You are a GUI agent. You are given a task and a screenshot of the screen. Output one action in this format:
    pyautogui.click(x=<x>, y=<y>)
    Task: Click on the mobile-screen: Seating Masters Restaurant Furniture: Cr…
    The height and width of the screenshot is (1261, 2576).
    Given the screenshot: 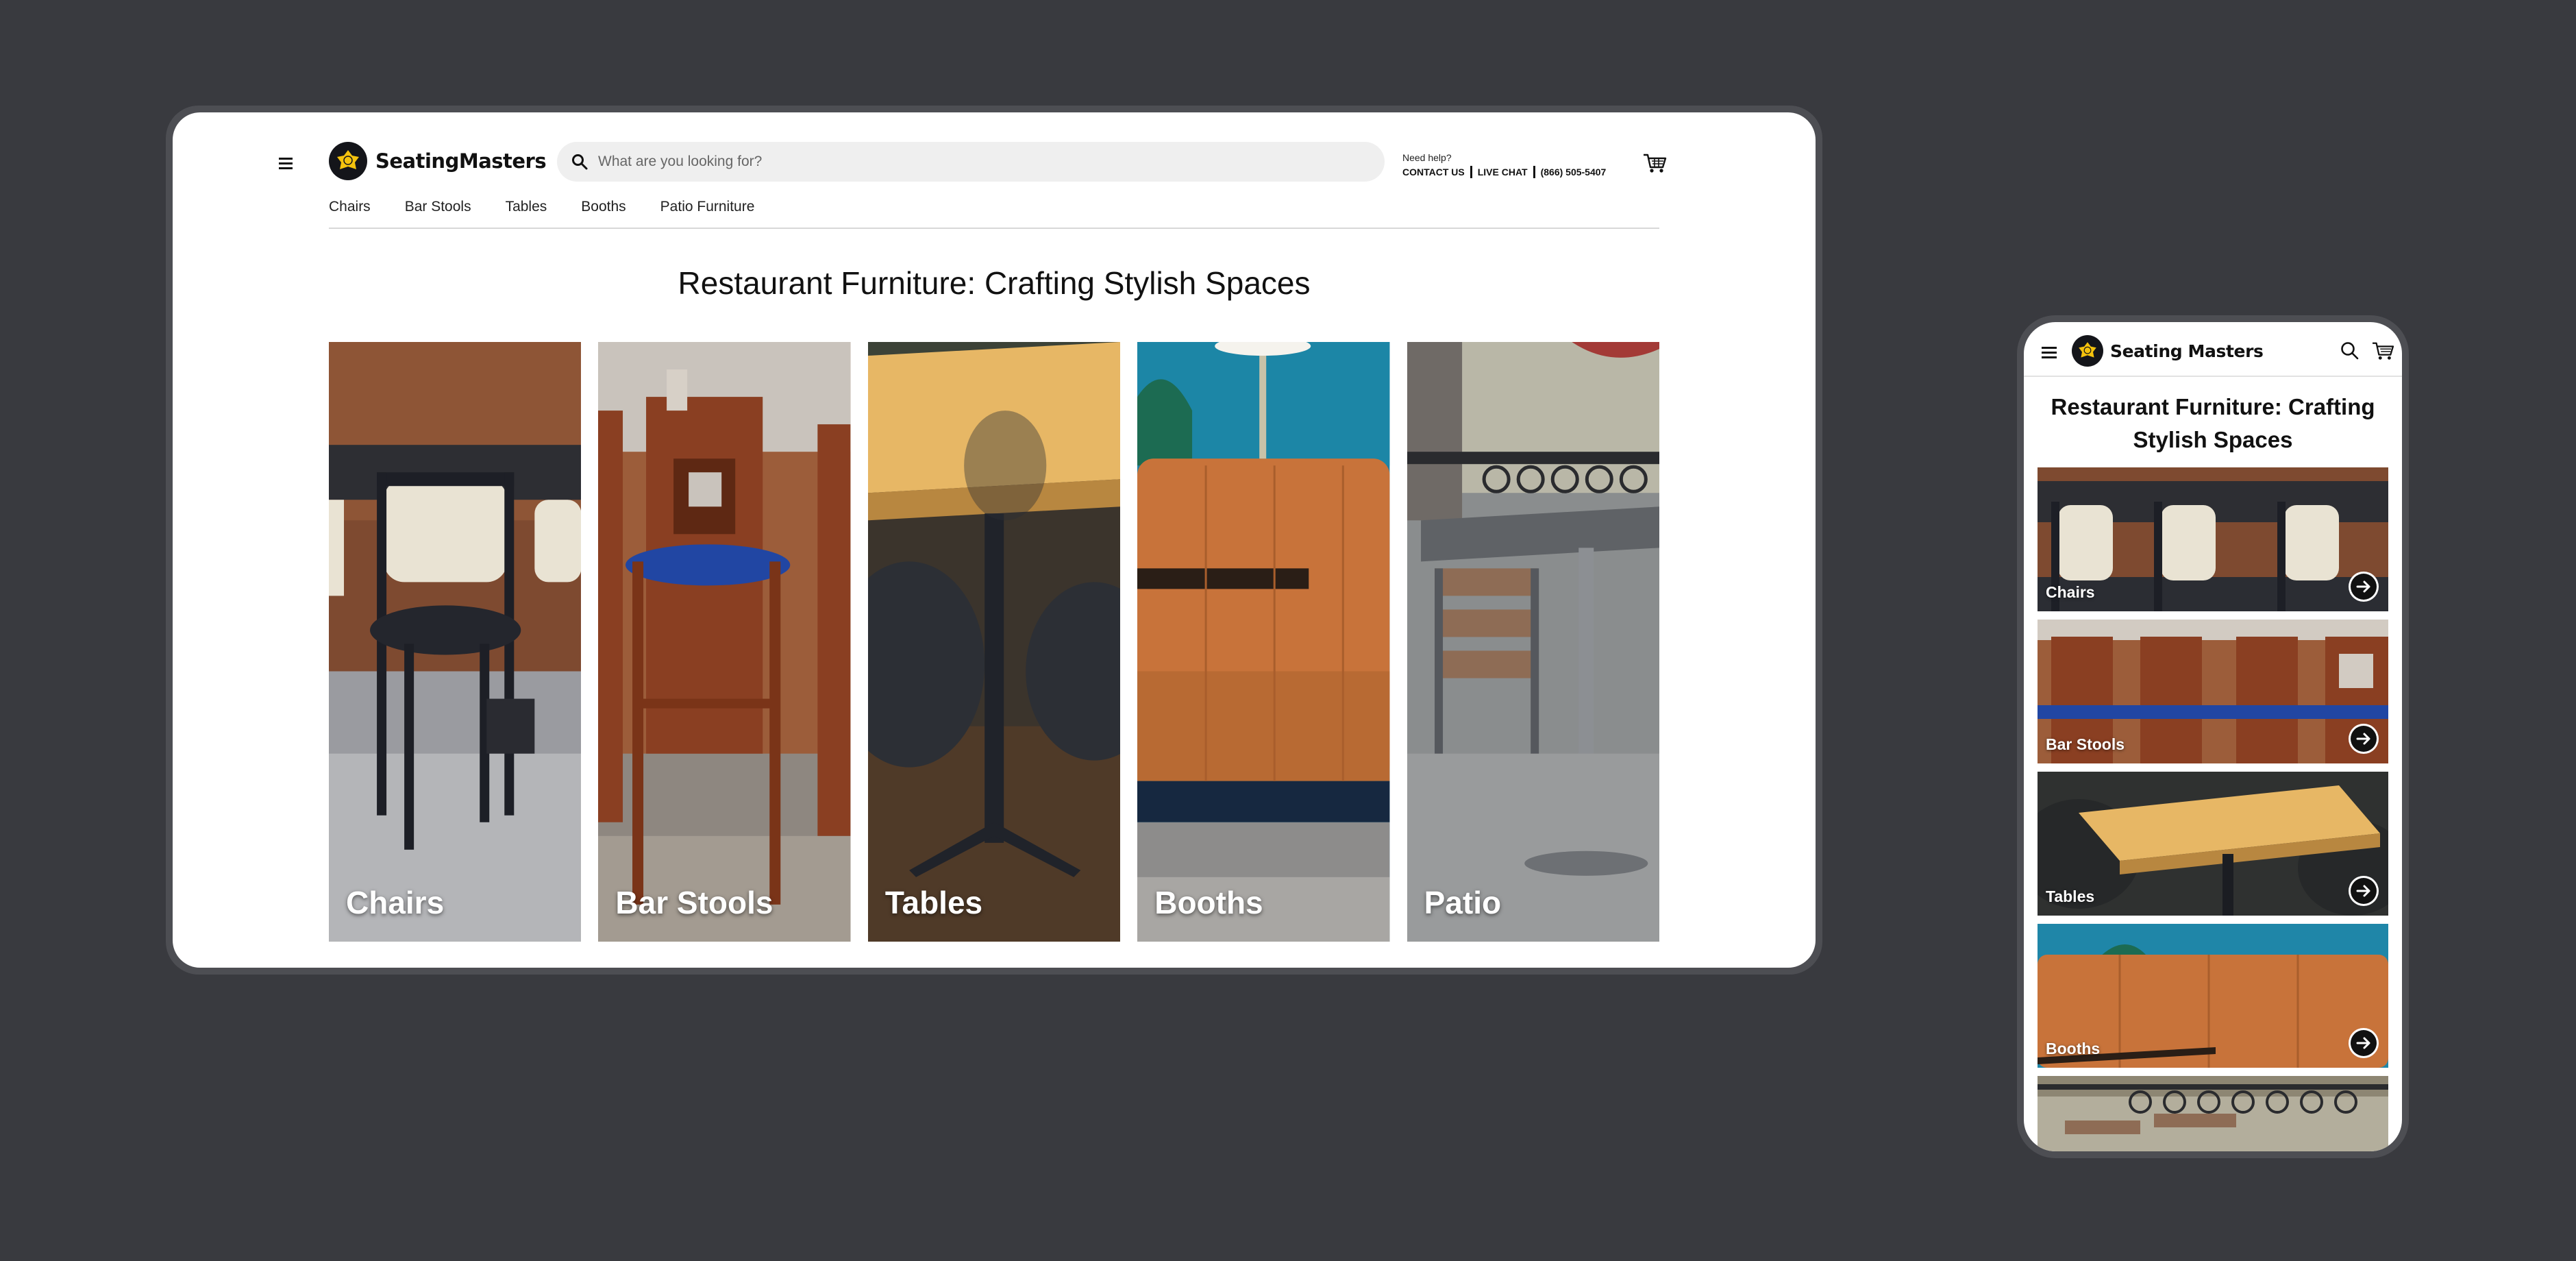 What is the action you would take?
    pyautogui.click(x=2213, y=736)
    